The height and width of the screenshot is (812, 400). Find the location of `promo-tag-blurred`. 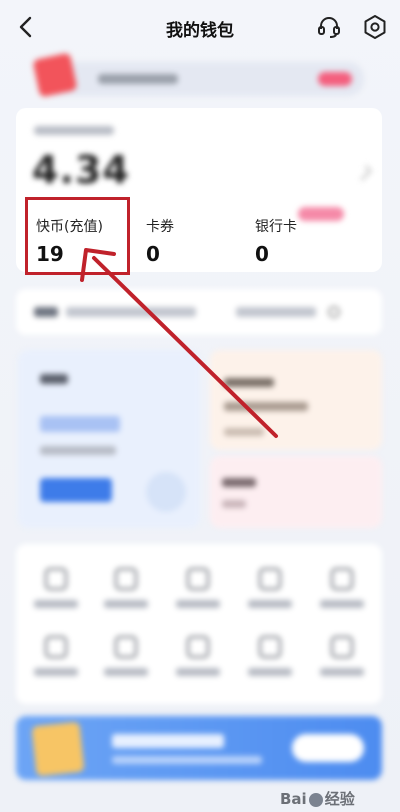

promo-tag-blurred is located at coordinates (321, 214).